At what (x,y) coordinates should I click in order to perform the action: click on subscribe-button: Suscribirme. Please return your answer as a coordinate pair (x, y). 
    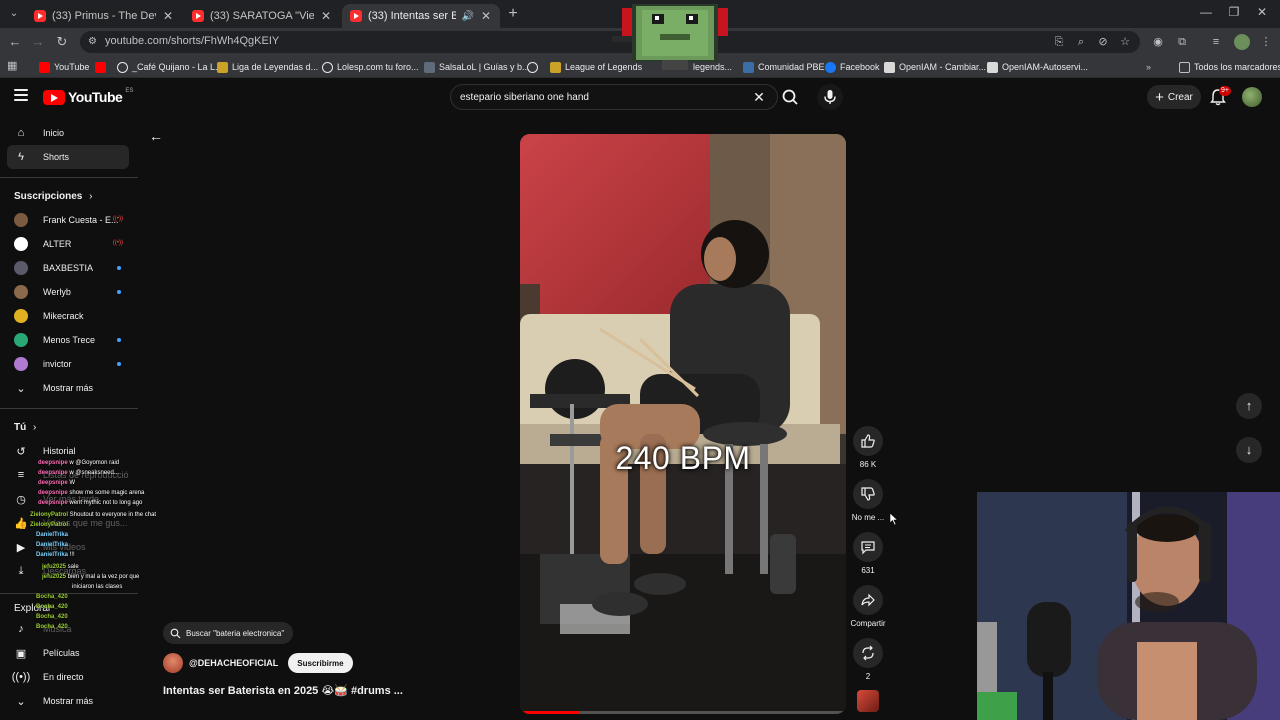
    Looking at the image, I should click on (320, 663).